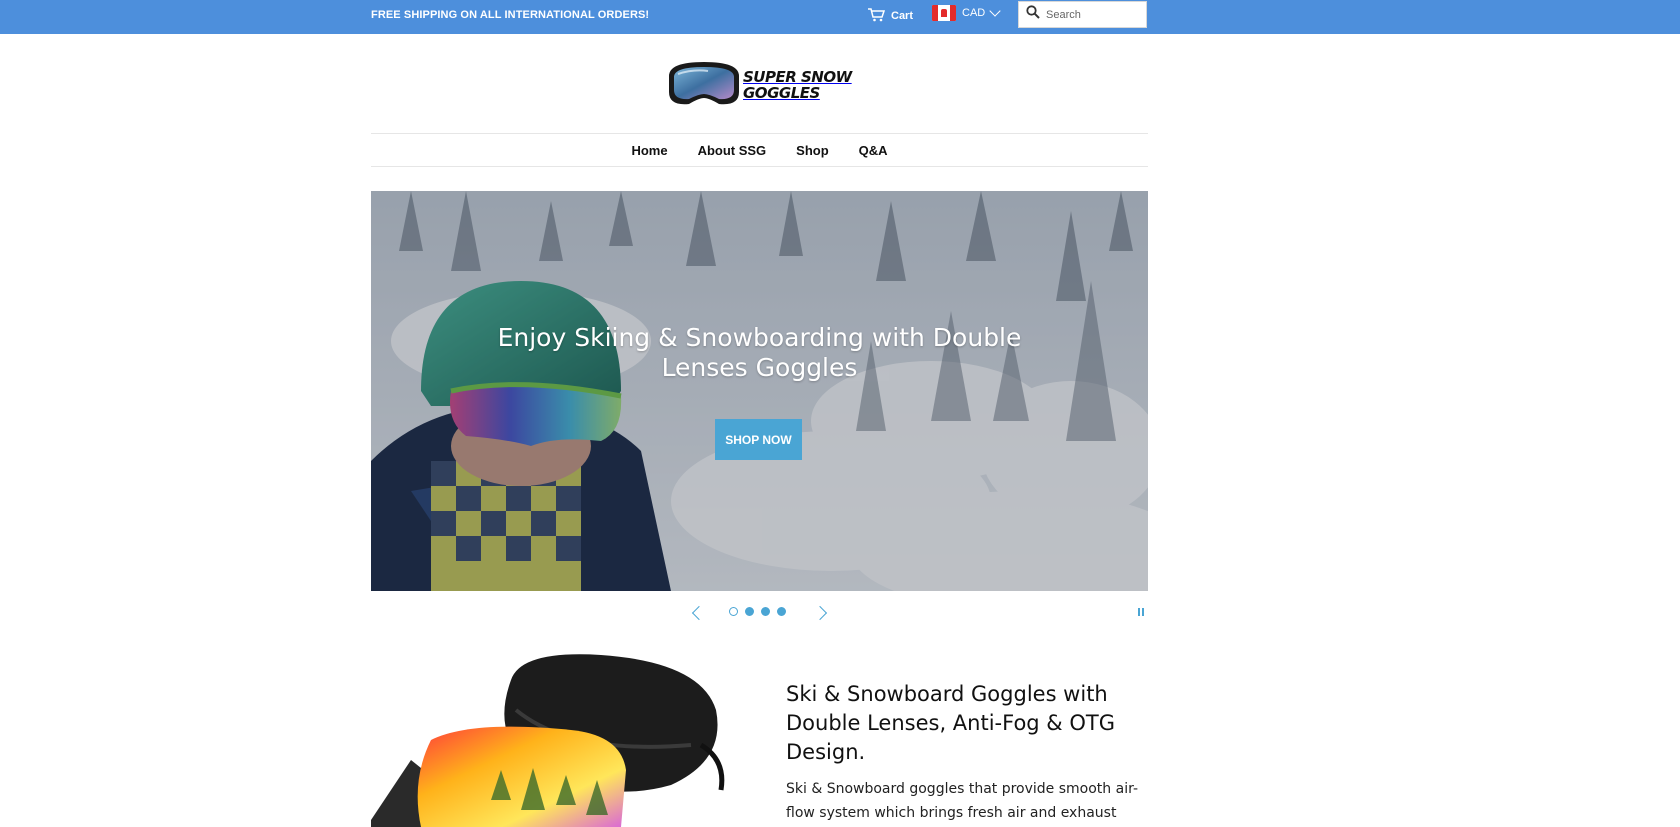 This screenshot has width=1680, height=827. What do you see at coordinates (995, 11) in the screenshot?
I see `chevron-down-icon` at bounding box center [995, 11].